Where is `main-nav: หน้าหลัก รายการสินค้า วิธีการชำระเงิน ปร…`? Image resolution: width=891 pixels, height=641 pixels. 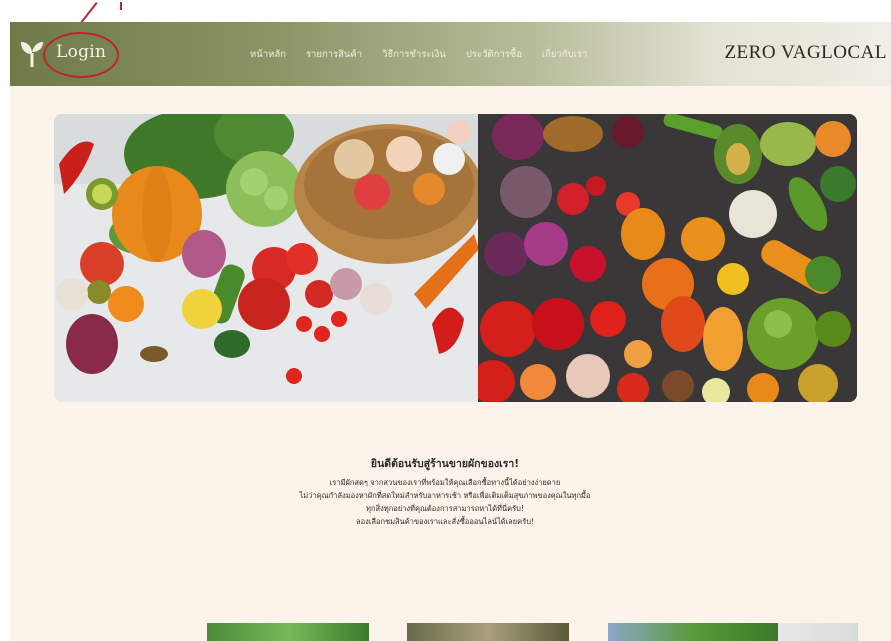
main-nav: หน้าหลัก รายการสินค้า วิธีการชำระเงิน ปร… is located at coordinates (428, 54).